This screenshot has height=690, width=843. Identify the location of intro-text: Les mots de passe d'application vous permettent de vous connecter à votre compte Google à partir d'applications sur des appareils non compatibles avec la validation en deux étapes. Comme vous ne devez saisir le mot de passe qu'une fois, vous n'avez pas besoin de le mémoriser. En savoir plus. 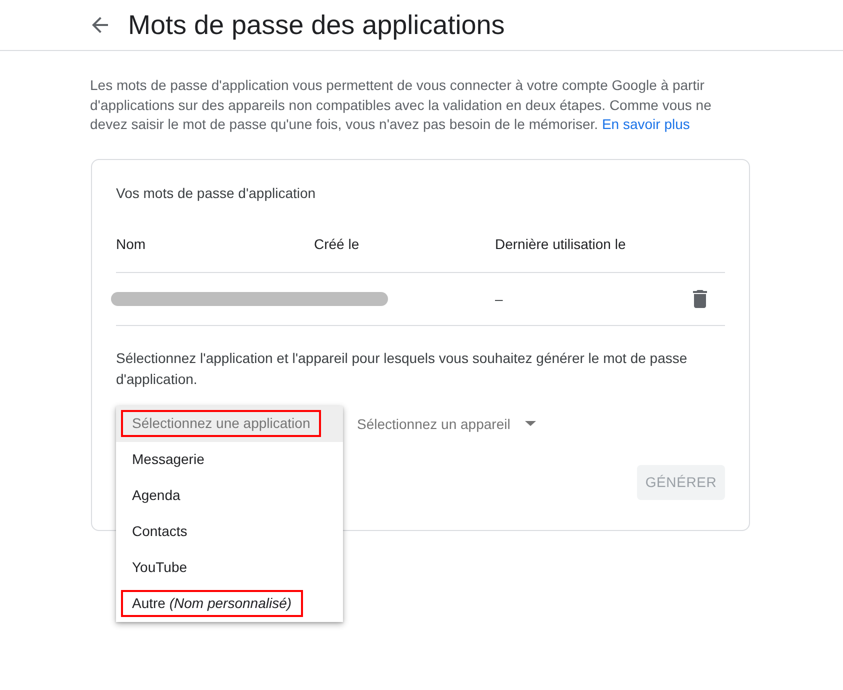
(401, 105).